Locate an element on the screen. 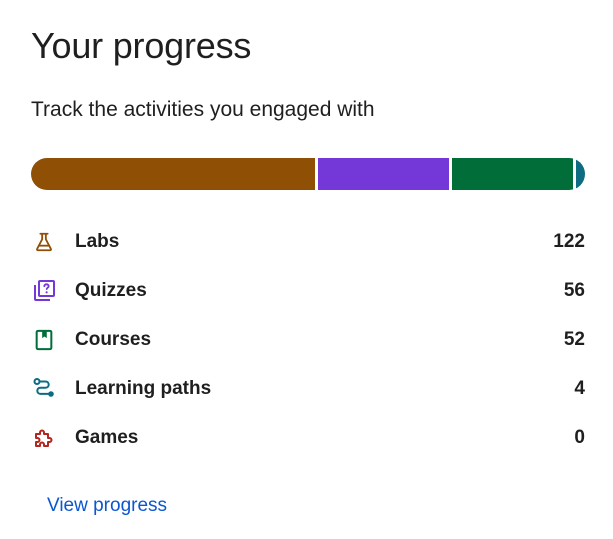 The height and width of the screenshot is (539, 613). progress-bar is located at coordinates (308, 174).